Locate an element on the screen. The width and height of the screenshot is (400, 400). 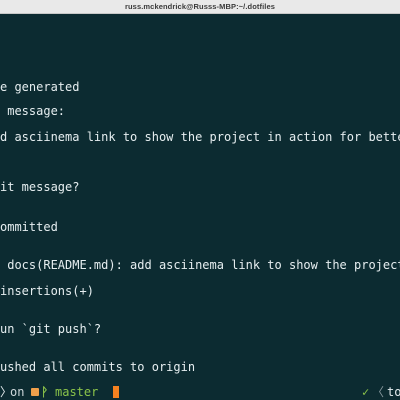
terminal-line: insertions(+) is located at coordinates (47, 291).